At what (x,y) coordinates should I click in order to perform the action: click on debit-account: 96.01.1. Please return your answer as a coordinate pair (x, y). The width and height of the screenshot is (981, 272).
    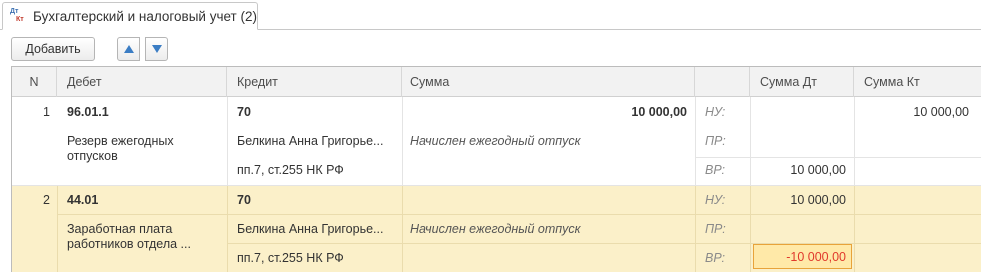
    Looking at the image, I should click on (88, 112).